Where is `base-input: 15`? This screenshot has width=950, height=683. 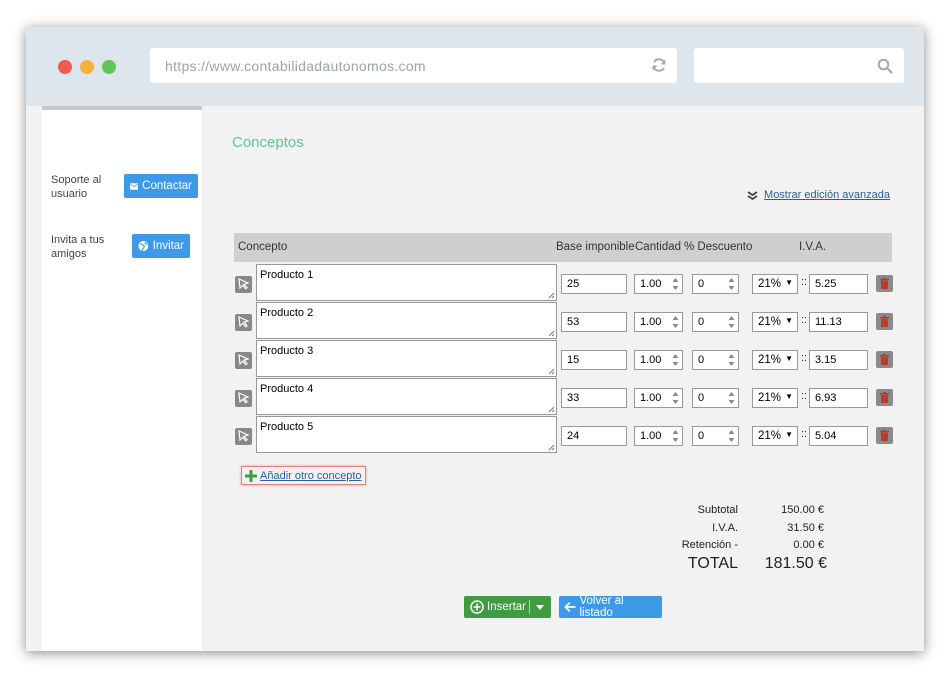 base-input: 15 is located at coordinates (594, 360).